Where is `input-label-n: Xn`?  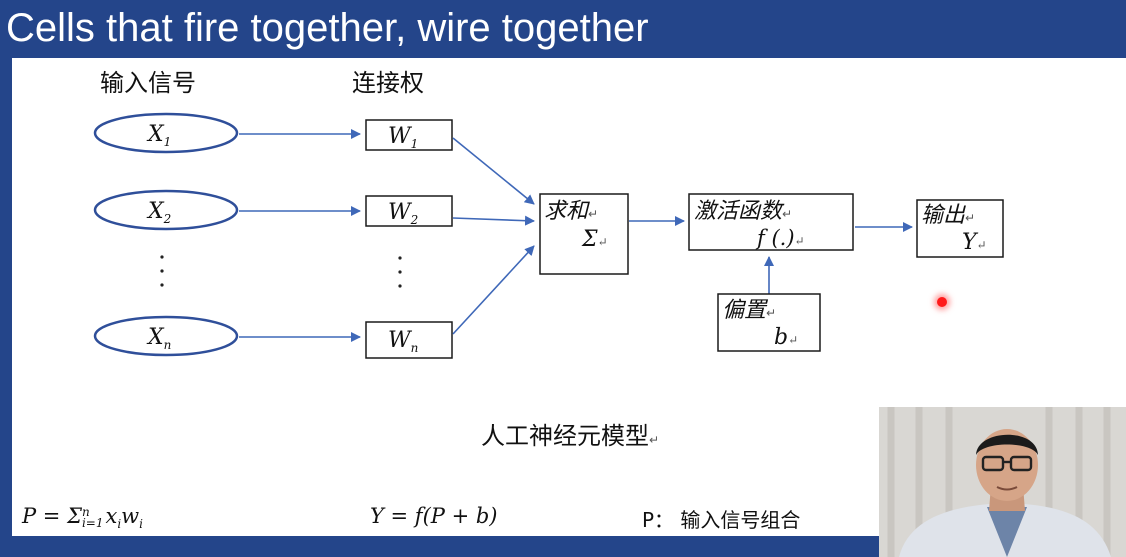
input-label-n: Xn is located at coordinates (158, 338).